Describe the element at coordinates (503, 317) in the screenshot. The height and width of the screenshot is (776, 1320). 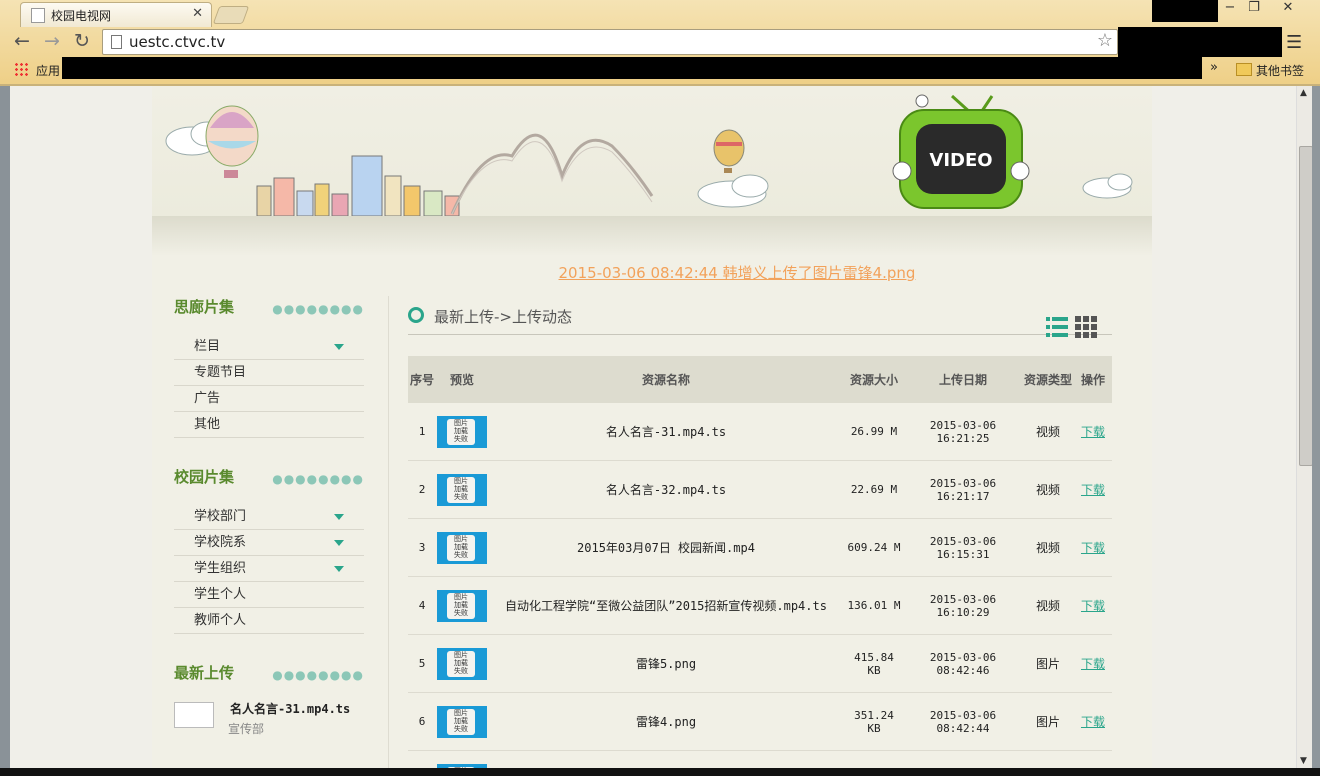
I see `page-title: 最新上传->上传动态` at that location.